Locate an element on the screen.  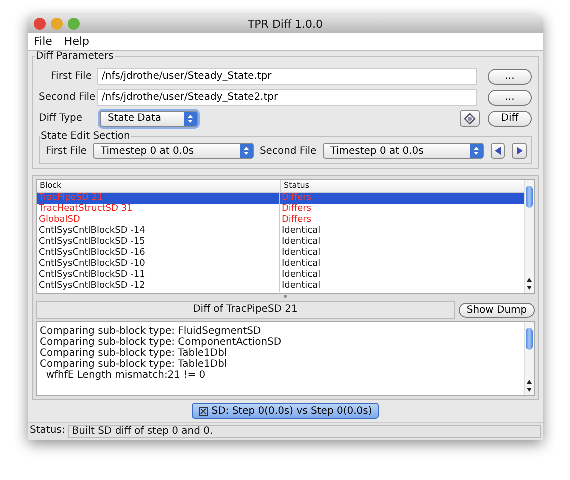
status-text: Built SD diff of step 0 and 0. is located at coordinates (304, 431).